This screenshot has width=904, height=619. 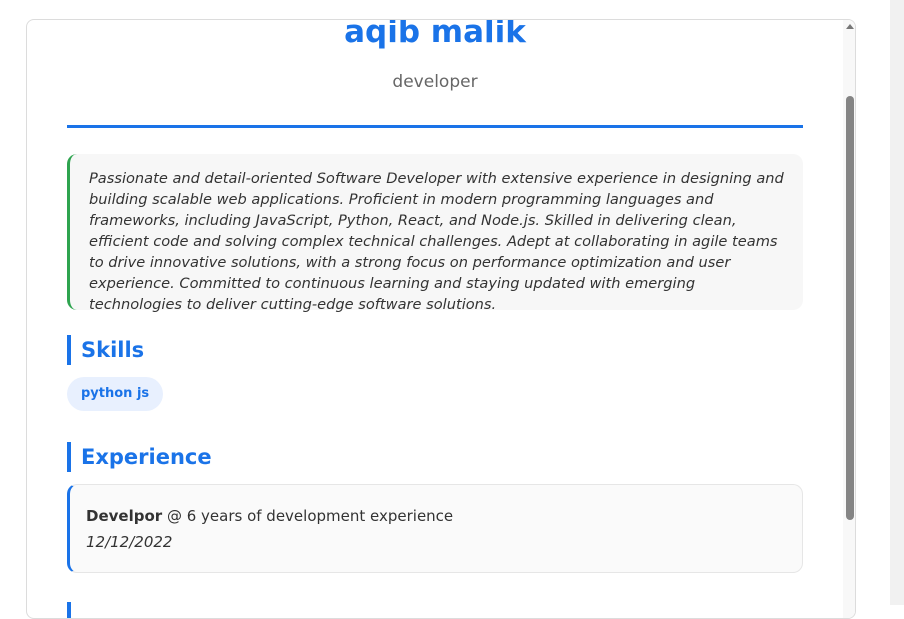 I want to click on scroll-up-arrow-icon, so click(x=850, y=26).